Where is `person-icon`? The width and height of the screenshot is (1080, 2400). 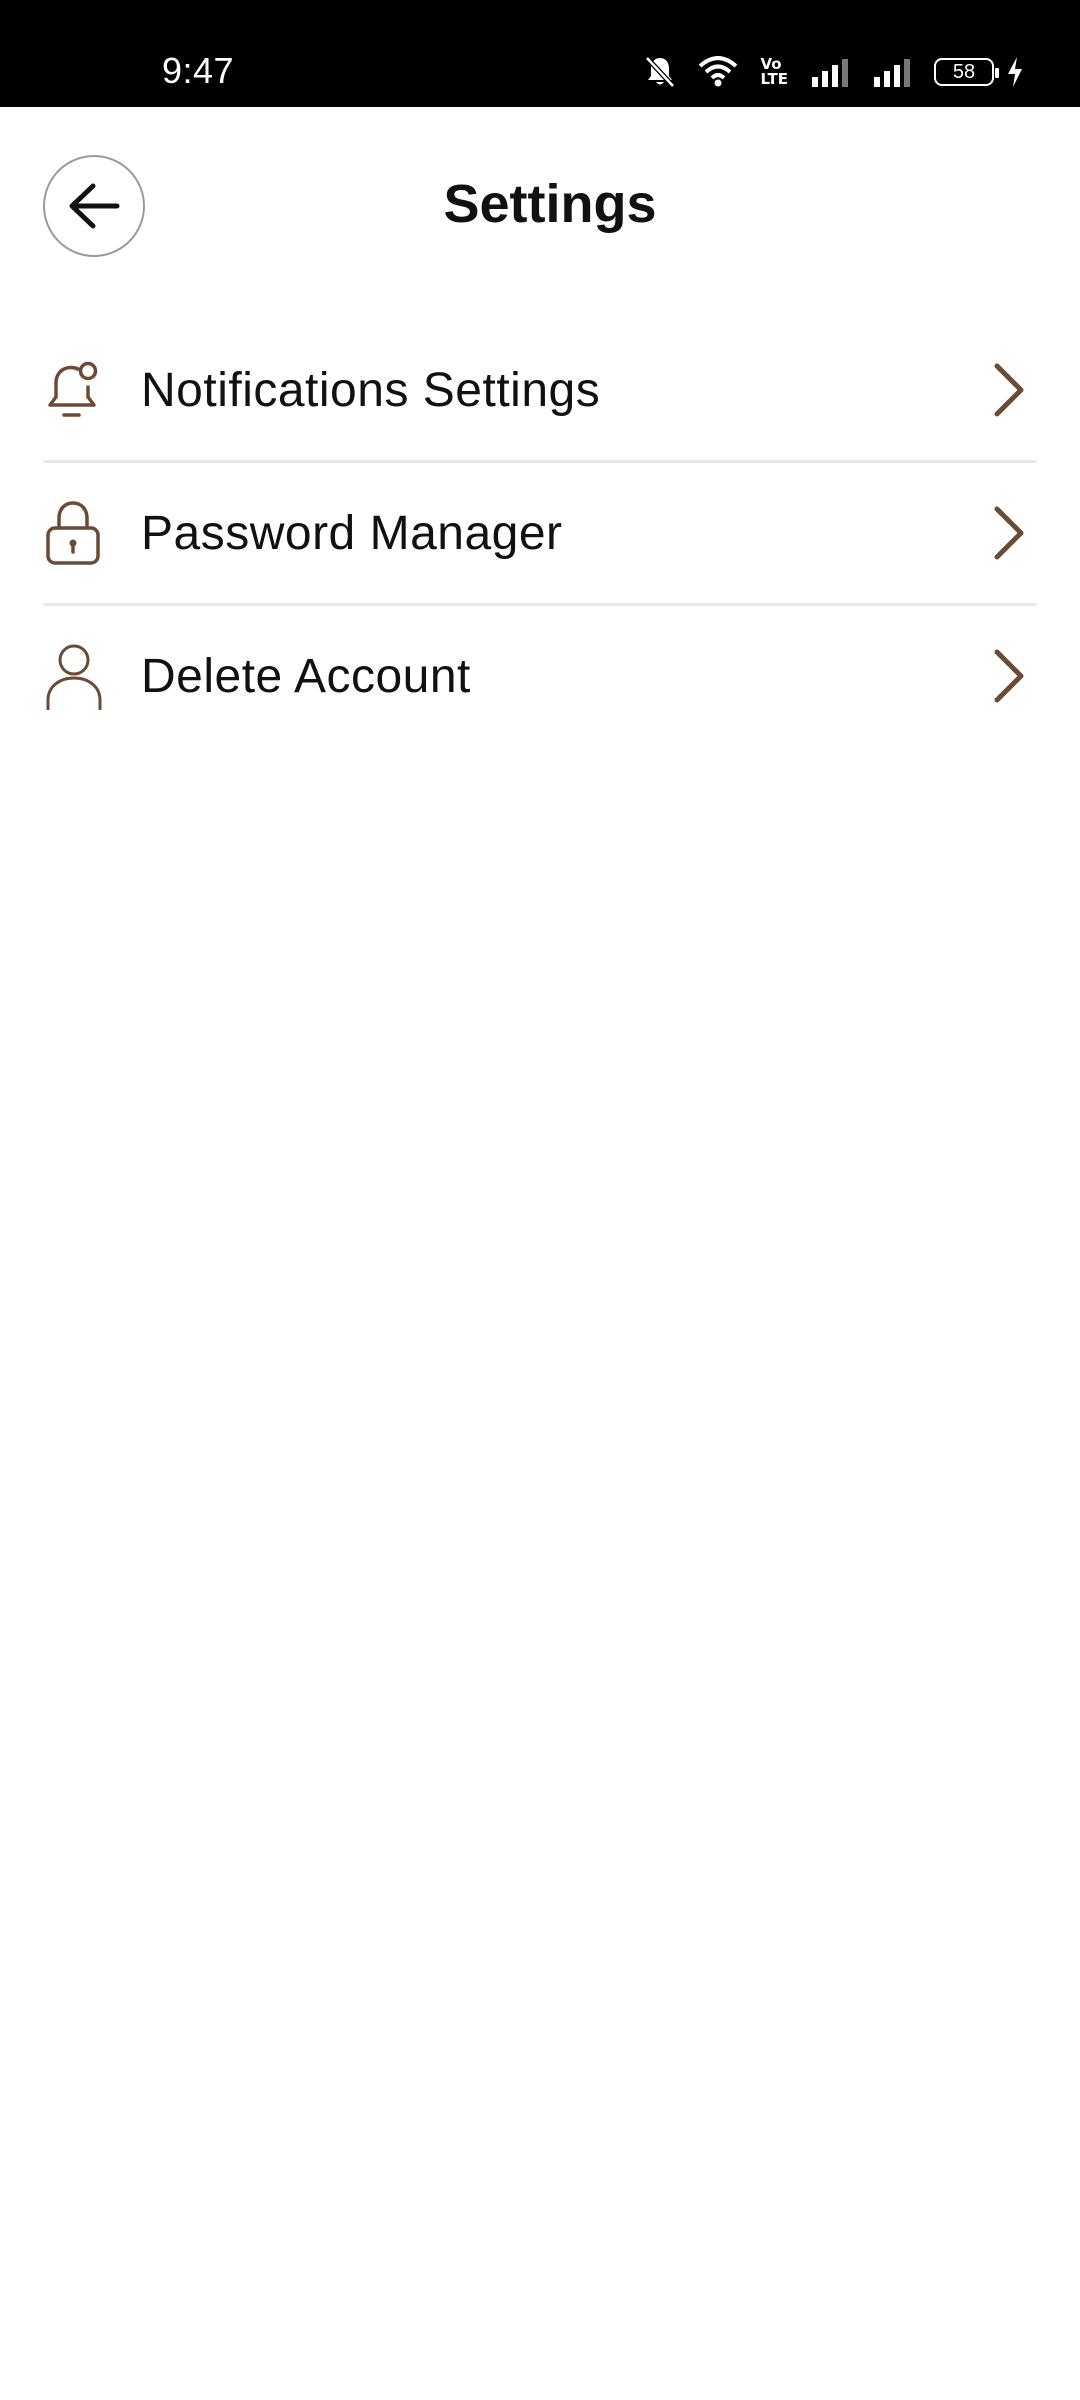
person-icon is located at coordinates (75, 676).